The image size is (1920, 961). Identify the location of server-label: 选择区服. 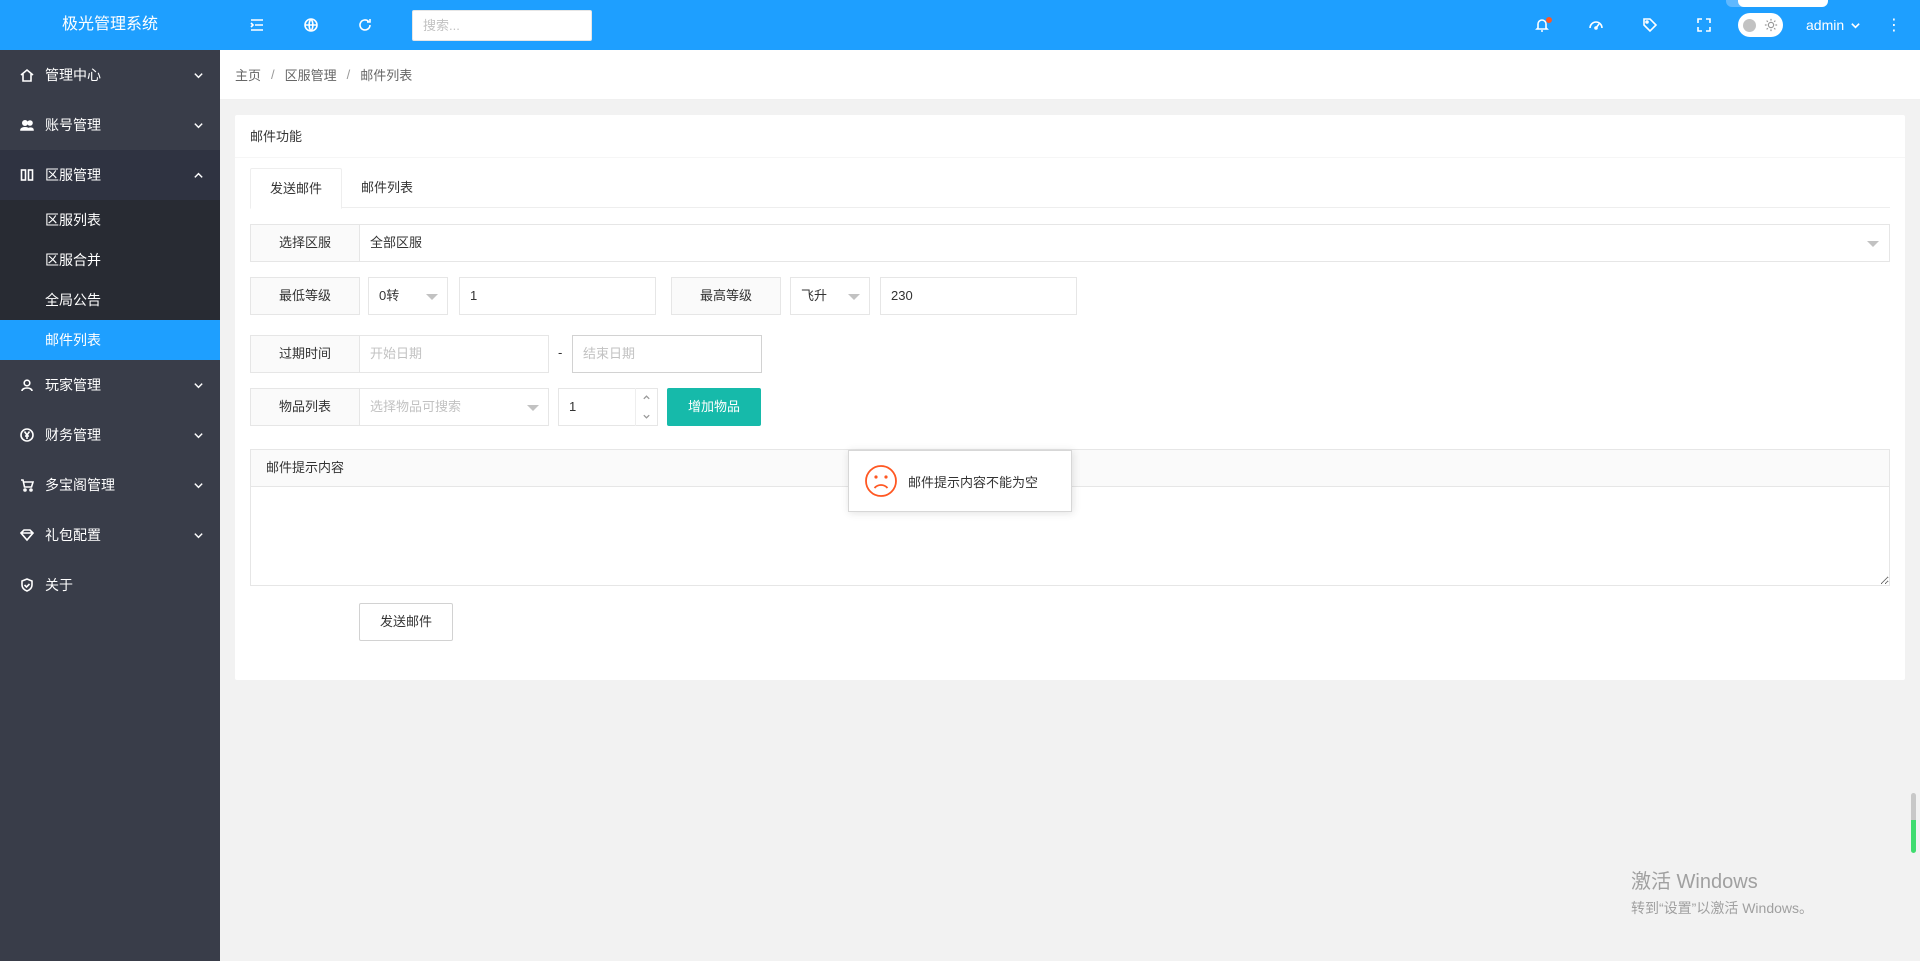
(305, 243).